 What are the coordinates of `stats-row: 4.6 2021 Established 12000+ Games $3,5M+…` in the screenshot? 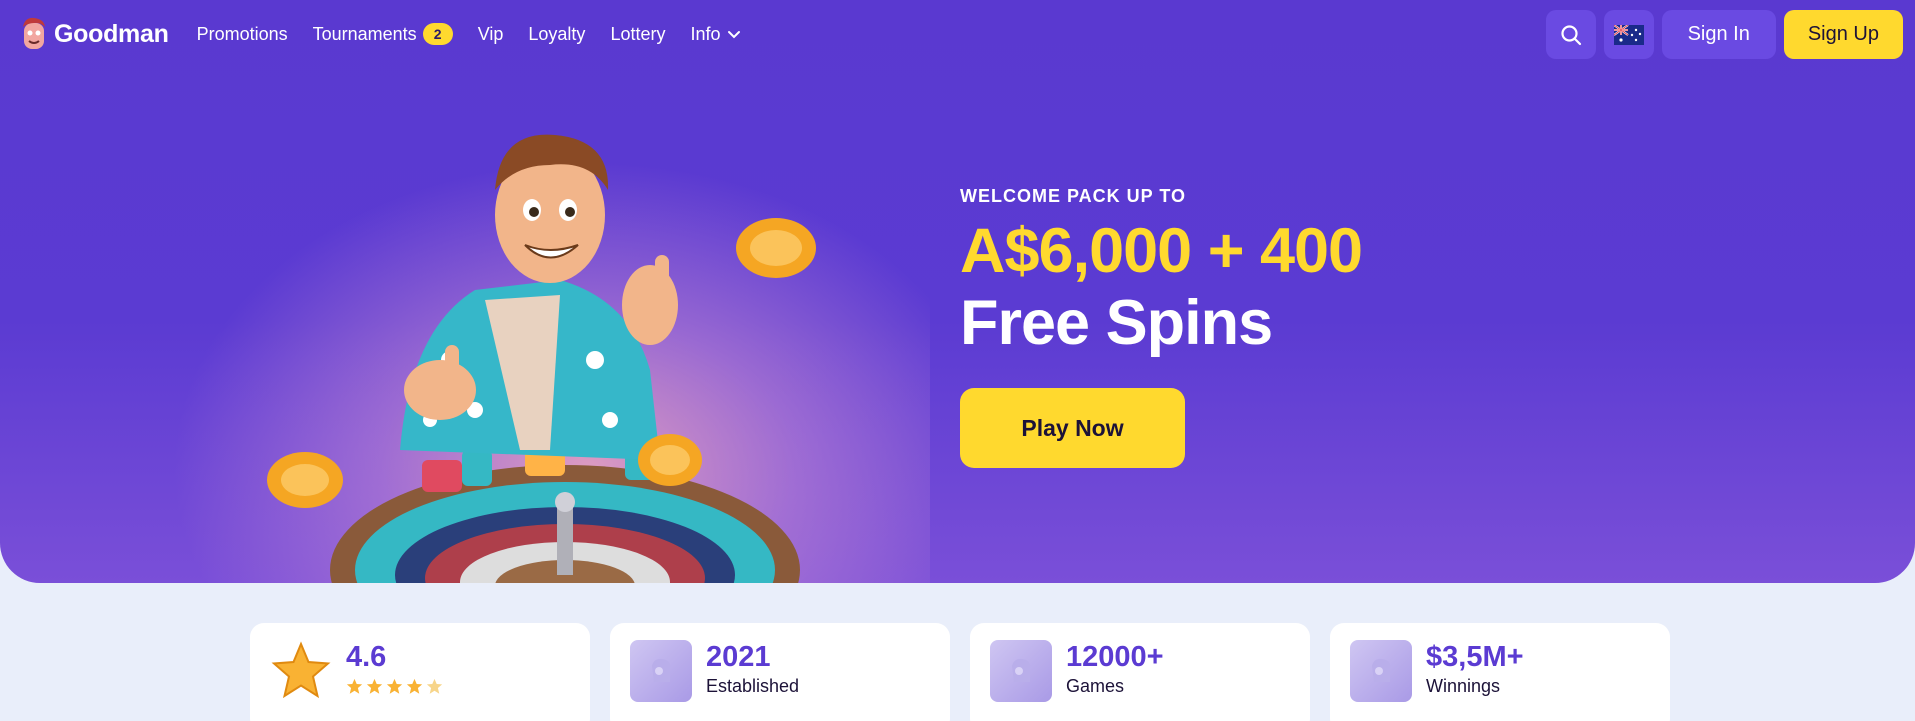 It's located at (960, 672).